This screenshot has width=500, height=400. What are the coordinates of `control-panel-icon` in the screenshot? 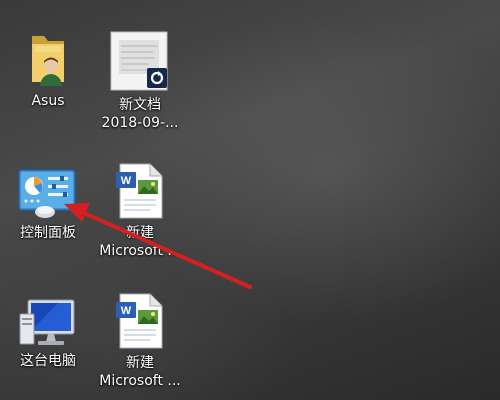 It's located at (47, 193).